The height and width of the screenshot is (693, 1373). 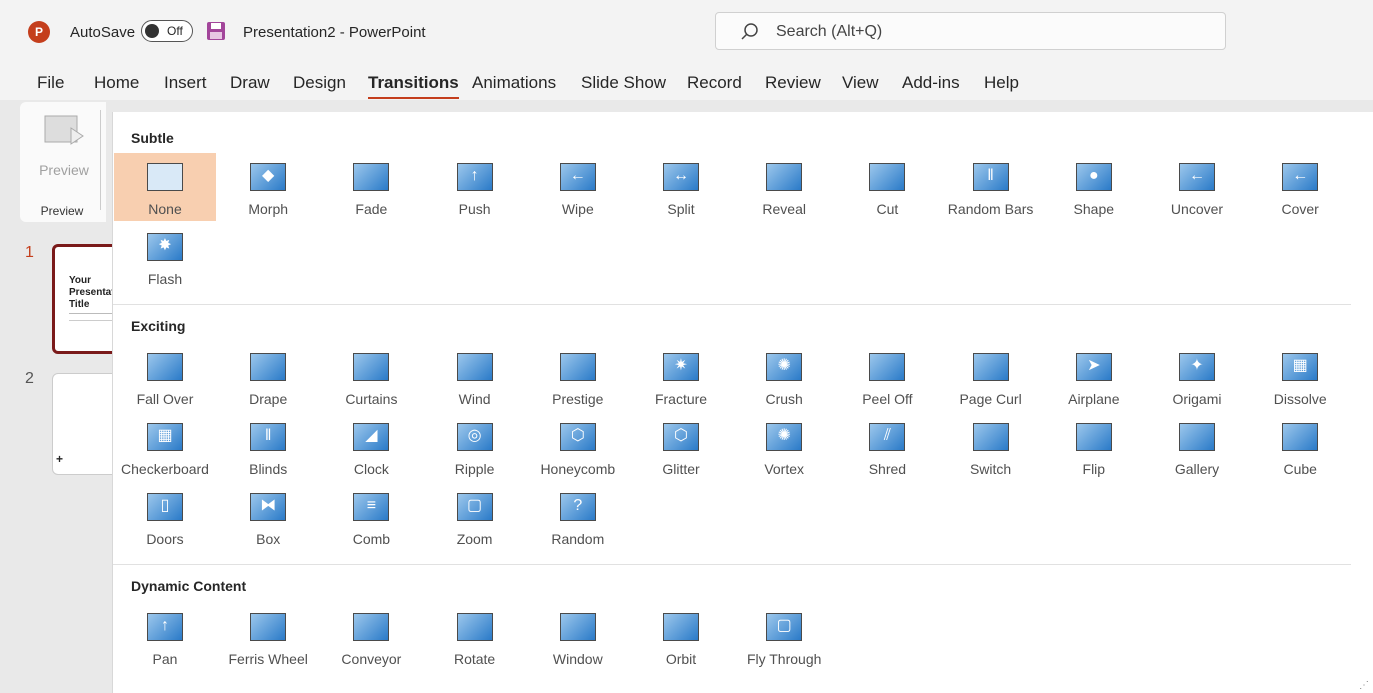 What do you see at coordinates (268, 377) in the screenshot?
I see `transition-drape: Drape` at bounding box center [268, 377].